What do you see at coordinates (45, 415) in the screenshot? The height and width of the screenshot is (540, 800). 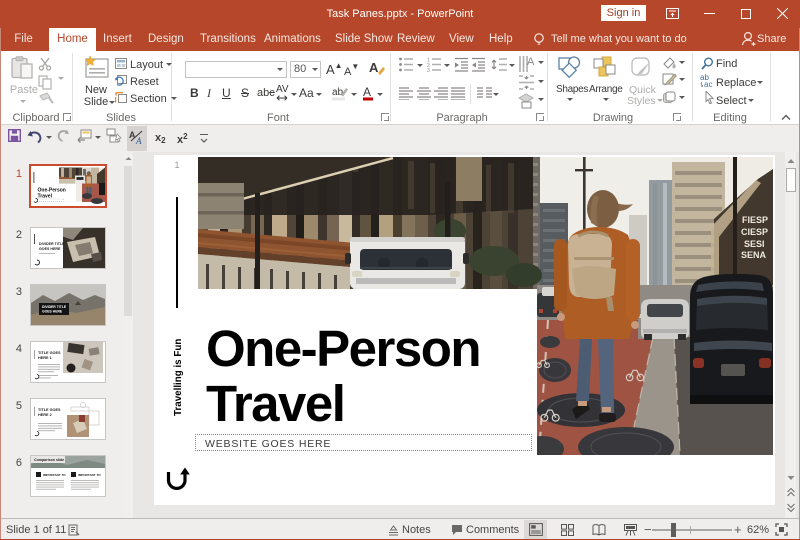 I see `svg-text: HERE 2` at bounding box center [45, 415].